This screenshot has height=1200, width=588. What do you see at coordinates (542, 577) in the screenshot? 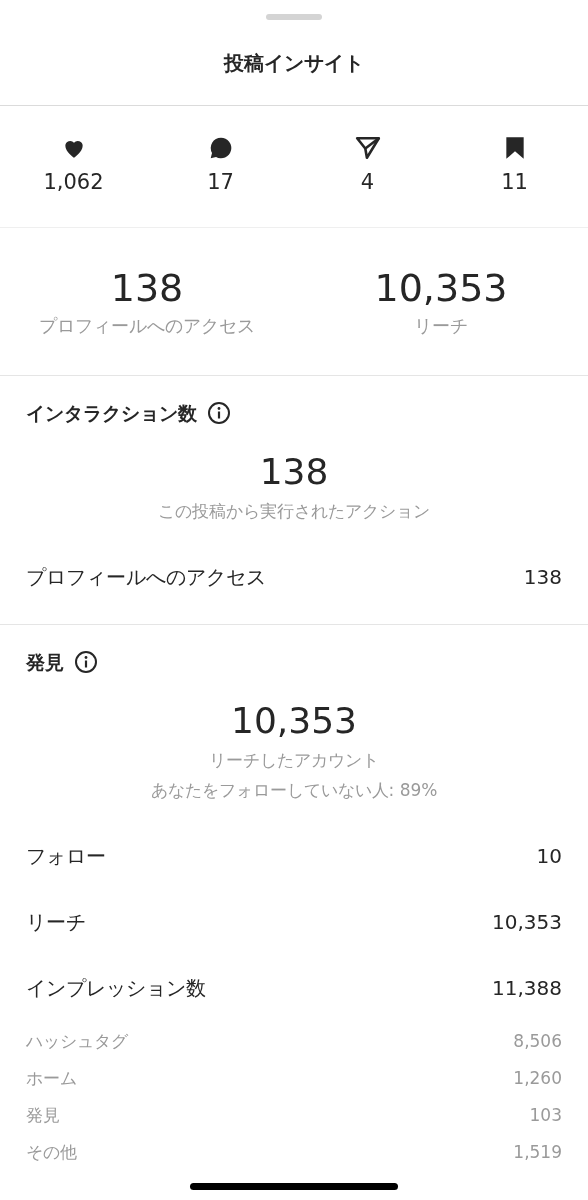
I see `row-value: 138` at bounding box center [542, 577].